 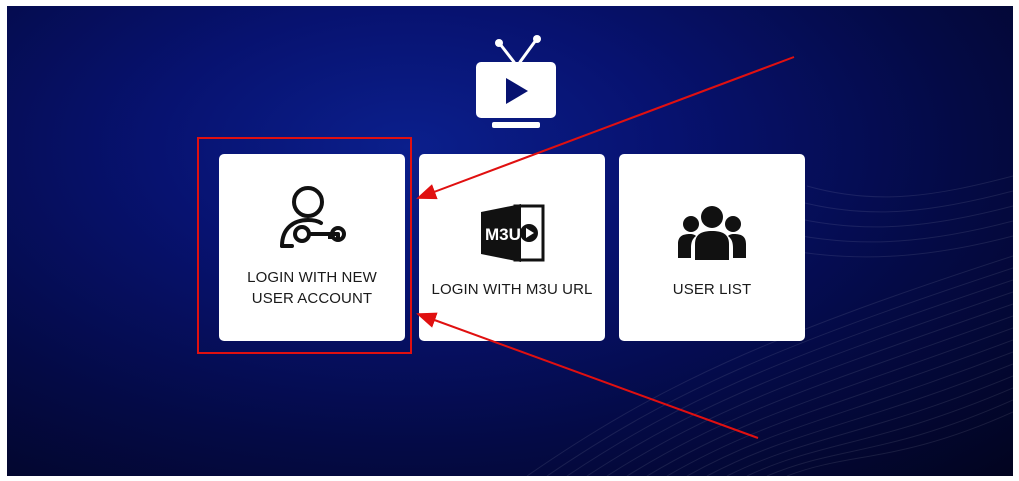 I want to click on m3u-icon-text: M3U, so click(x=503, y=234).